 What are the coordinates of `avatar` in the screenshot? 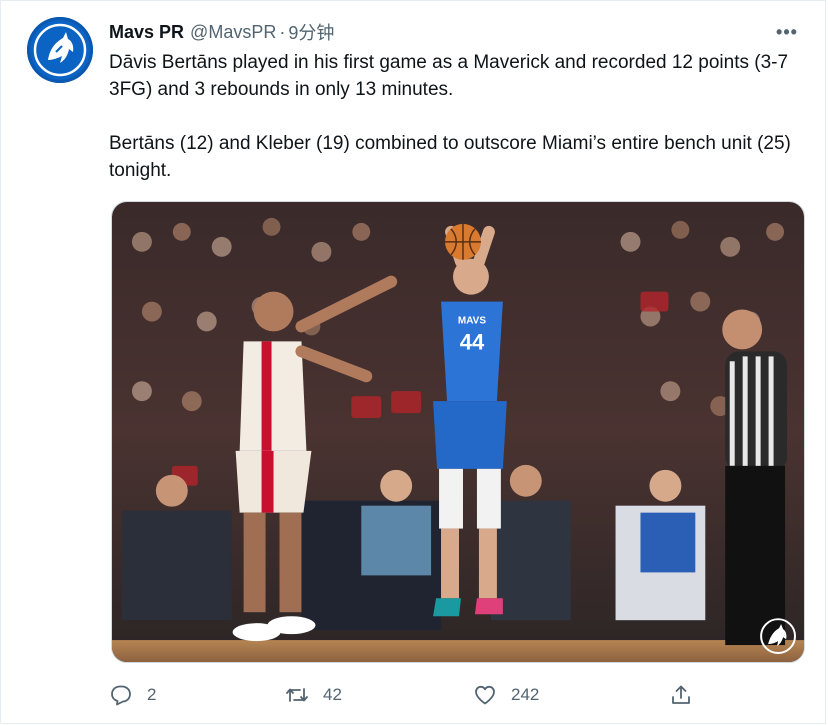 It's located at (60, 50).